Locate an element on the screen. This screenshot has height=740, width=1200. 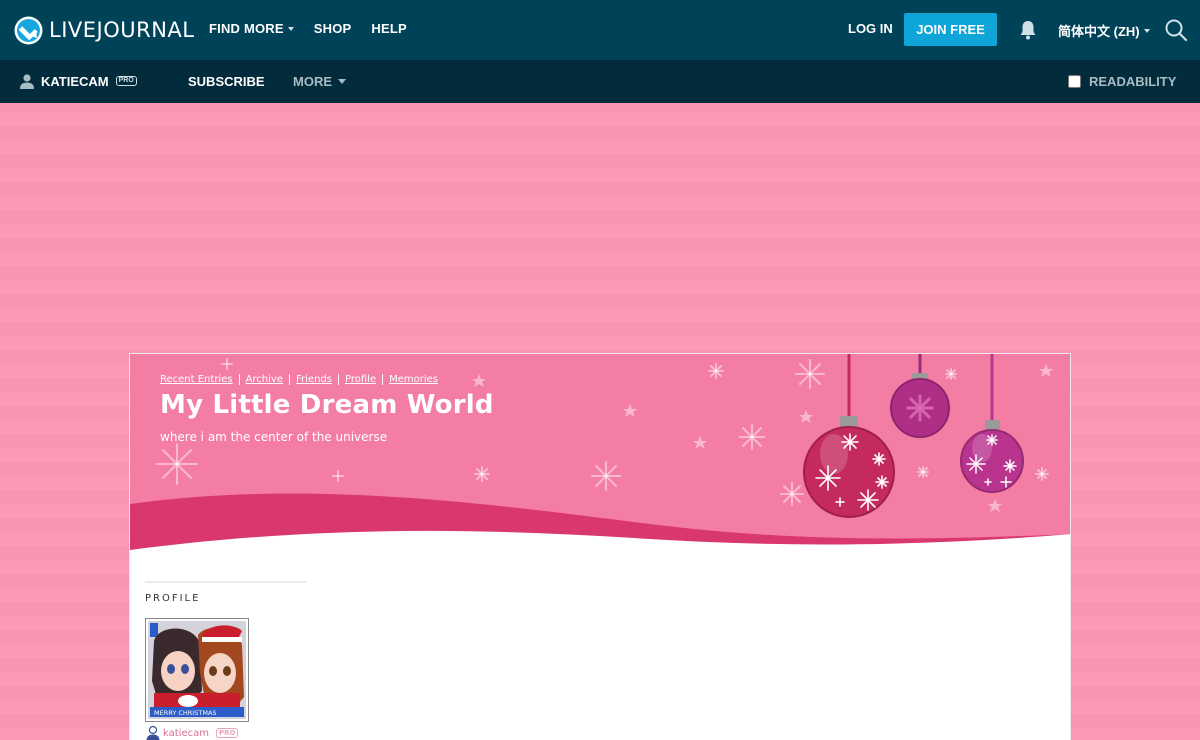
more-menu: MORE is located at coordinates (319, 81).